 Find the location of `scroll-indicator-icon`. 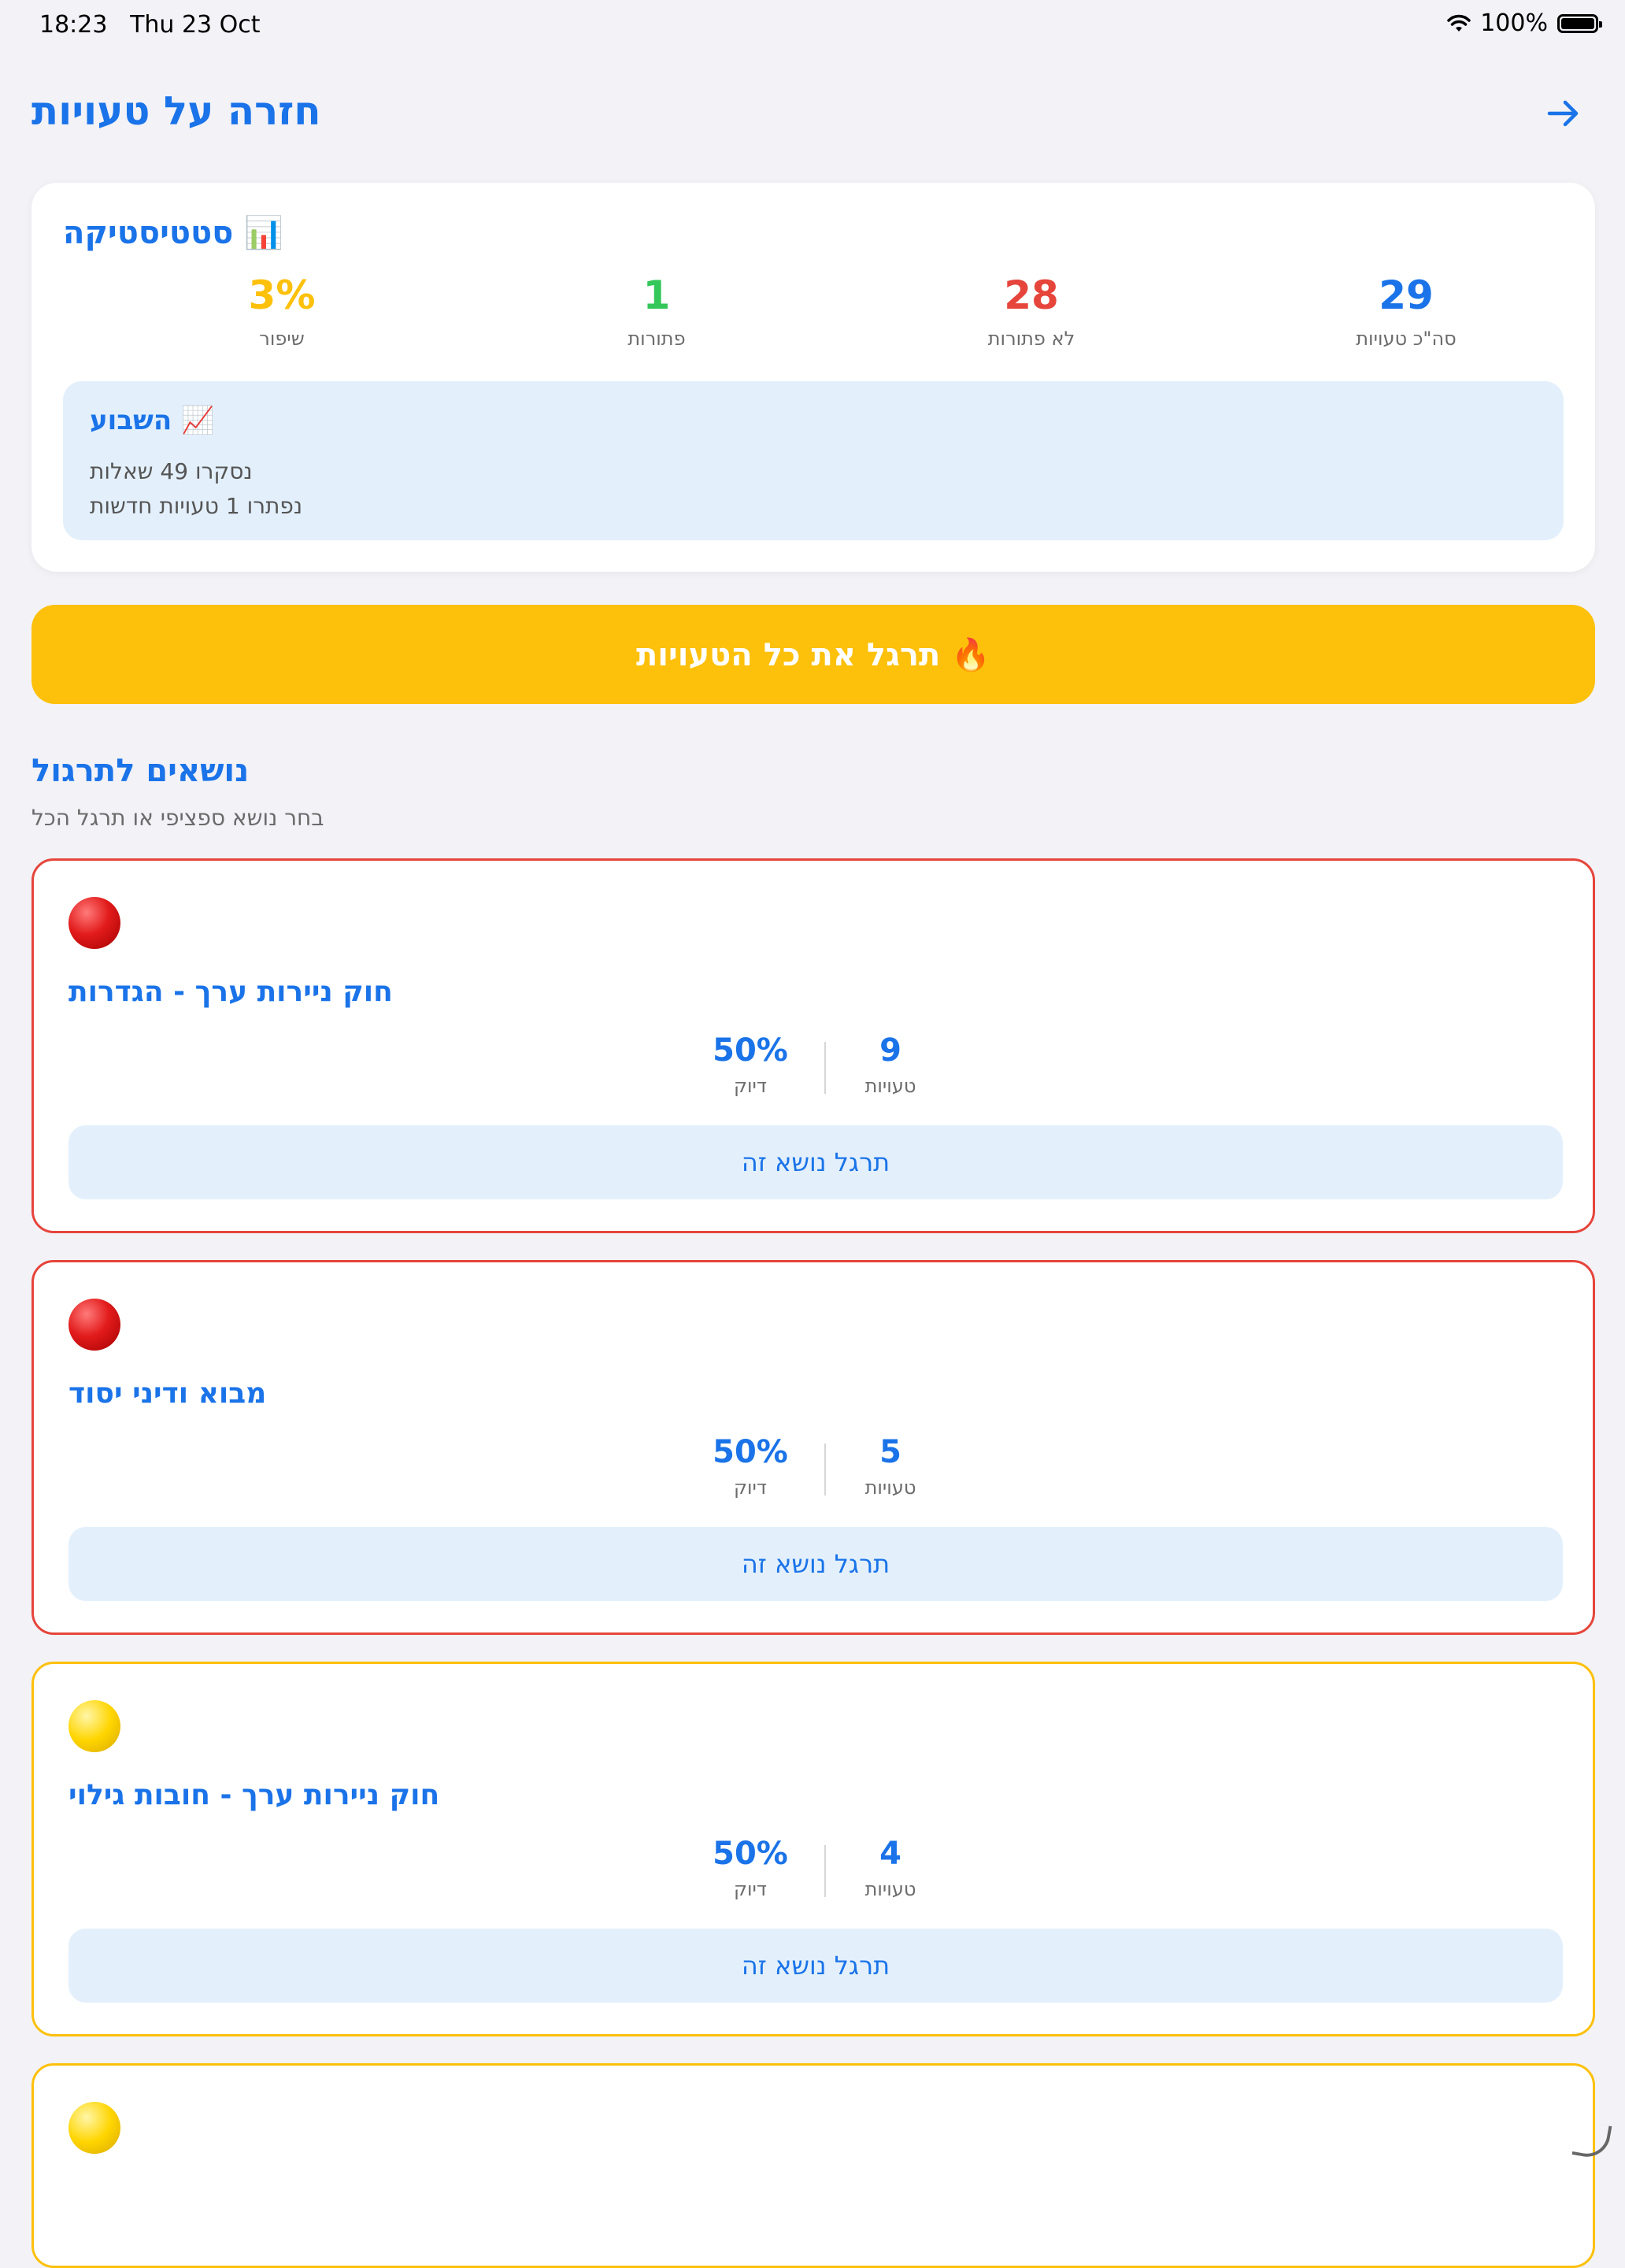

scroll-indicator-icon is located at coordinates (1591, 2140).